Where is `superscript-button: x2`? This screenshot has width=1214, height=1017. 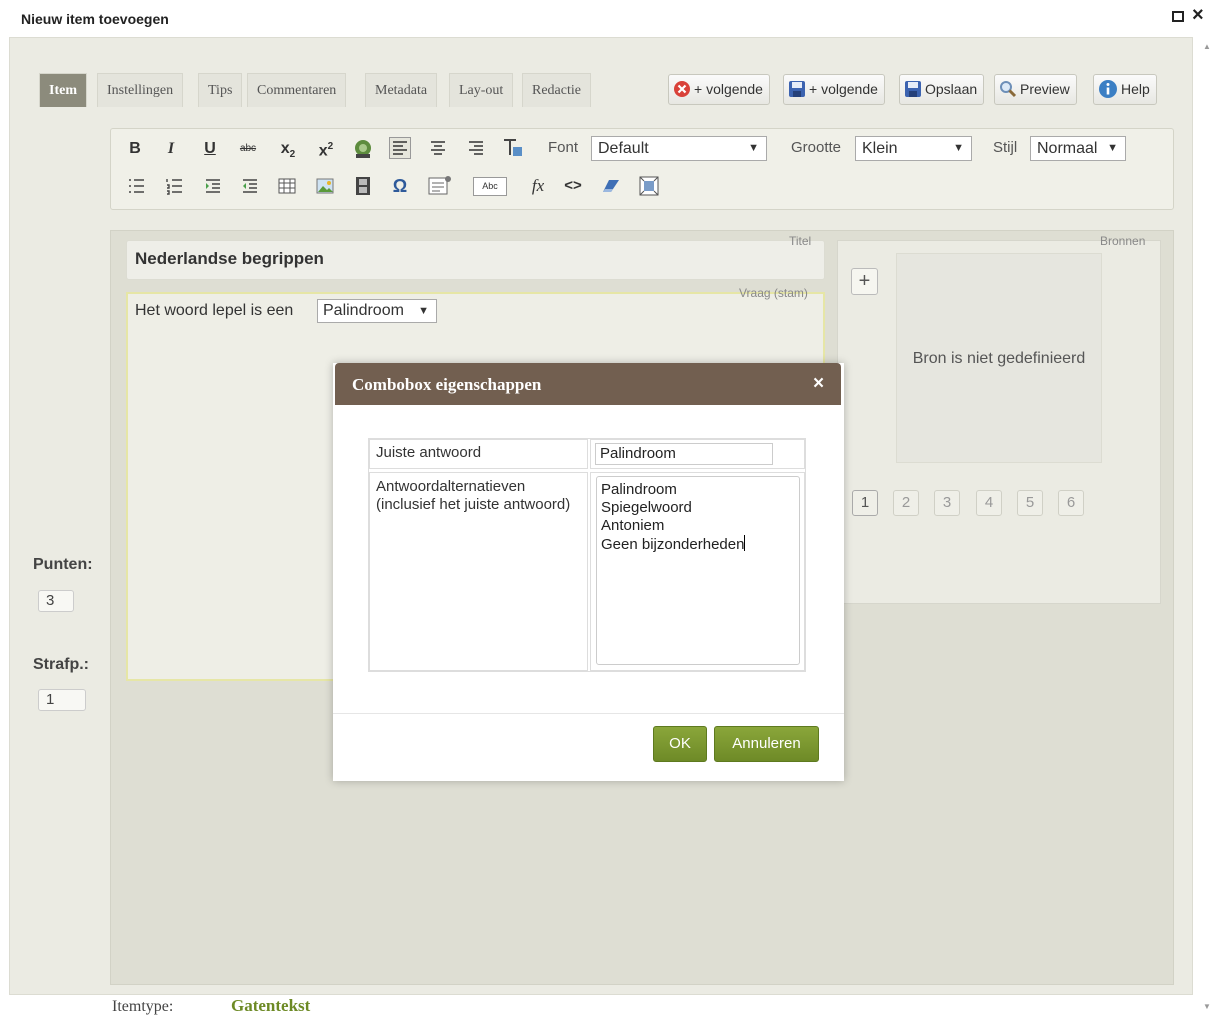
superscript-button: x2 is located at coordinates (326, 148).